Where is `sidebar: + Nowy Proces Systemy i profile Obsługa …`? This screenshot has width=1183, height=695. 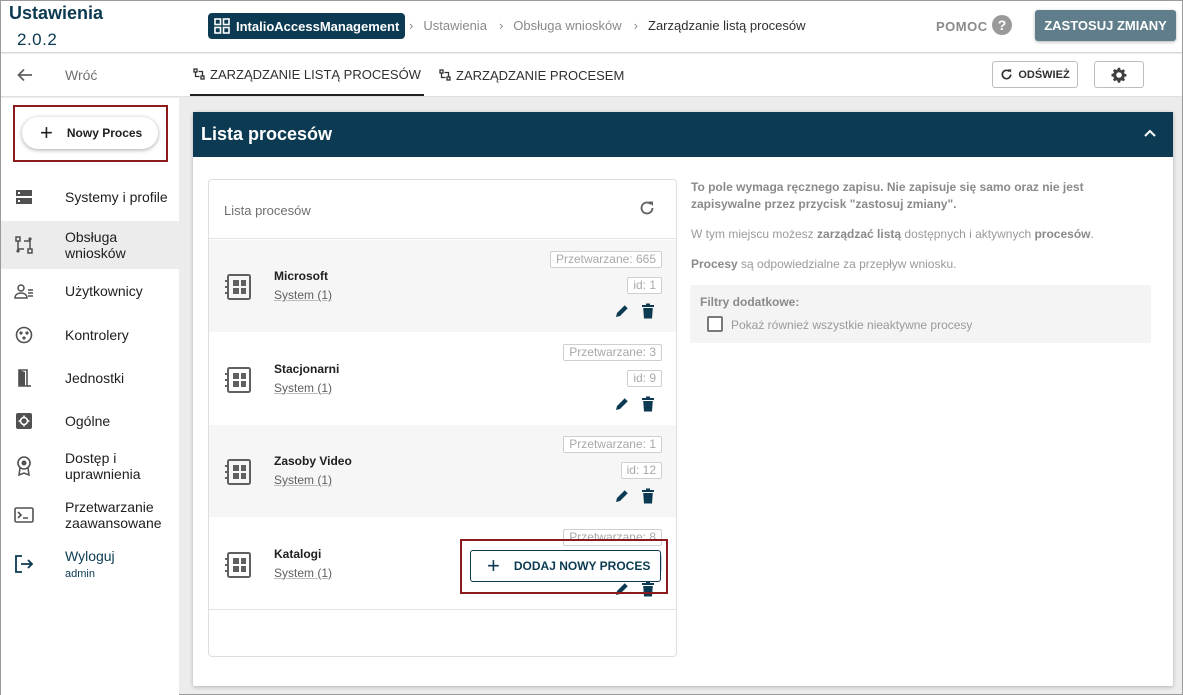
sidebar: + Nowy Proces Systemy i profile Obsługa … is located at coordinates (90, 396).